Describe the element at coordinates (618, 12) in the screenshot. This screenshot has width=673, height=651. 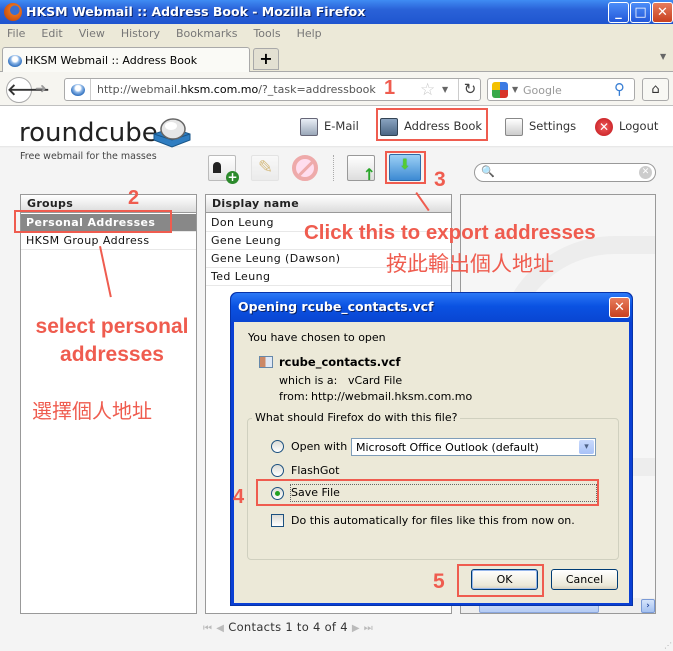
I see `minimize-button: _` at that location.